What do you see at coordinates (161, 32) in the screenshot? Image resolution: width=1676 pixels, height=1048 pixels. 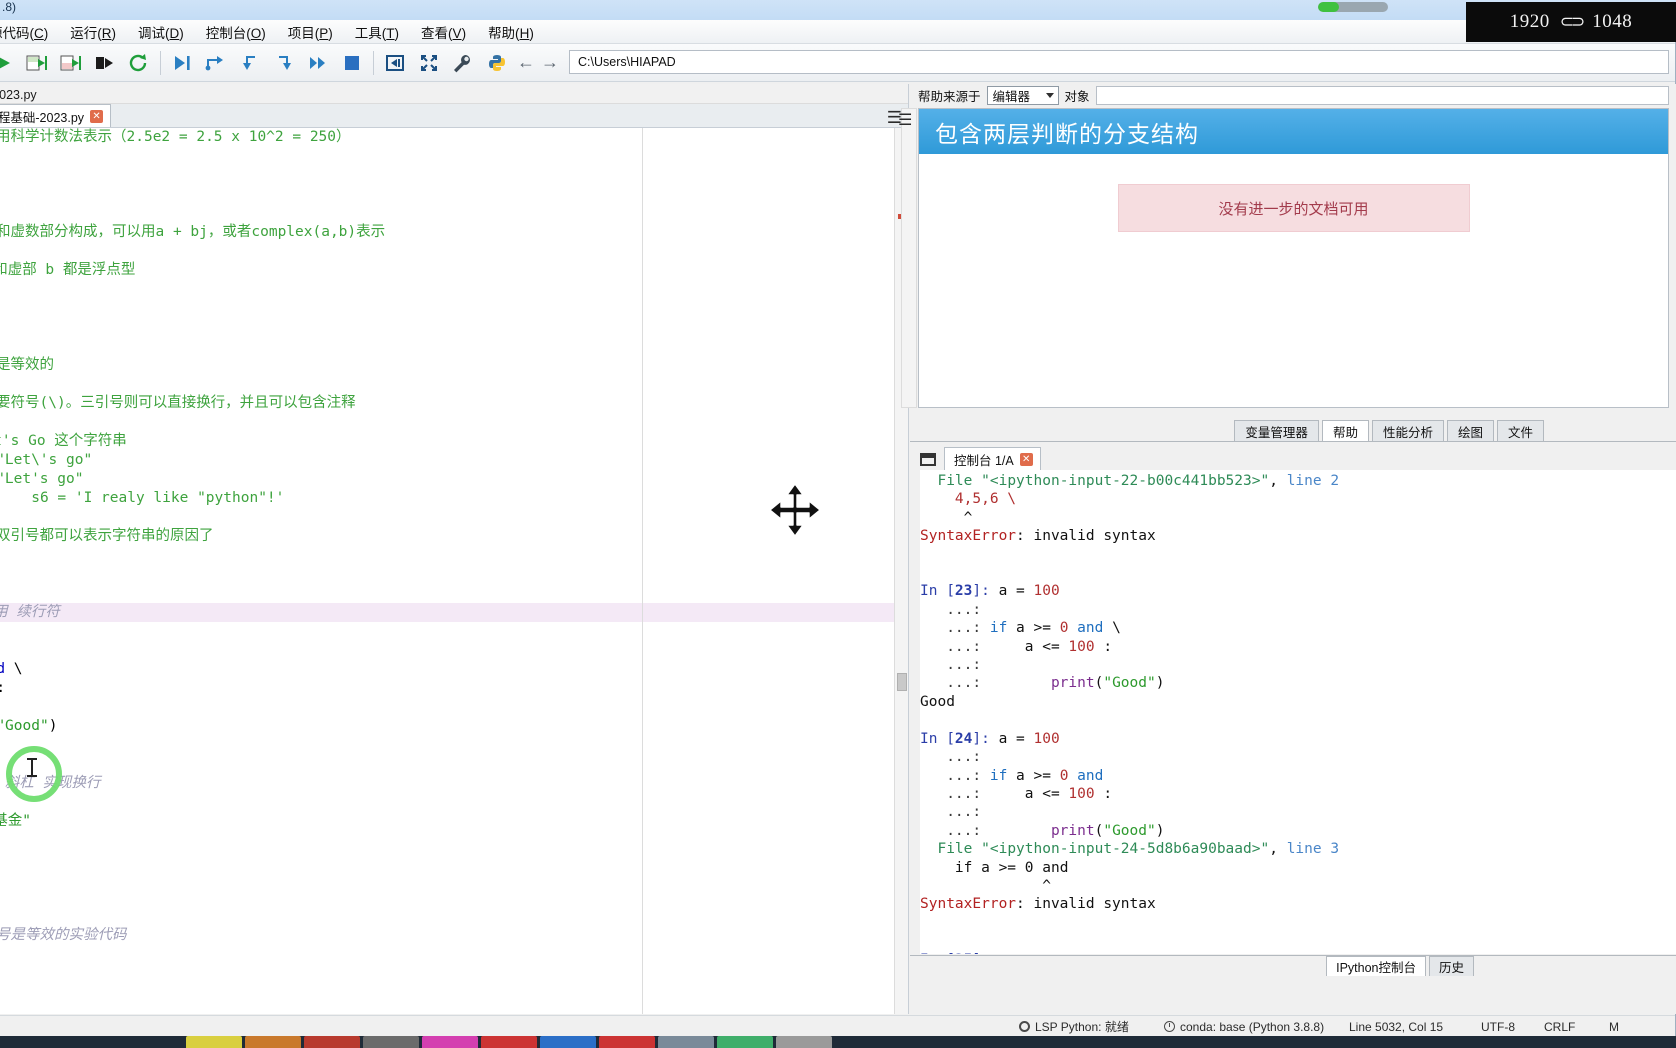 I see `menu-debug: 调试(D)` at bounding box center [161, 32].